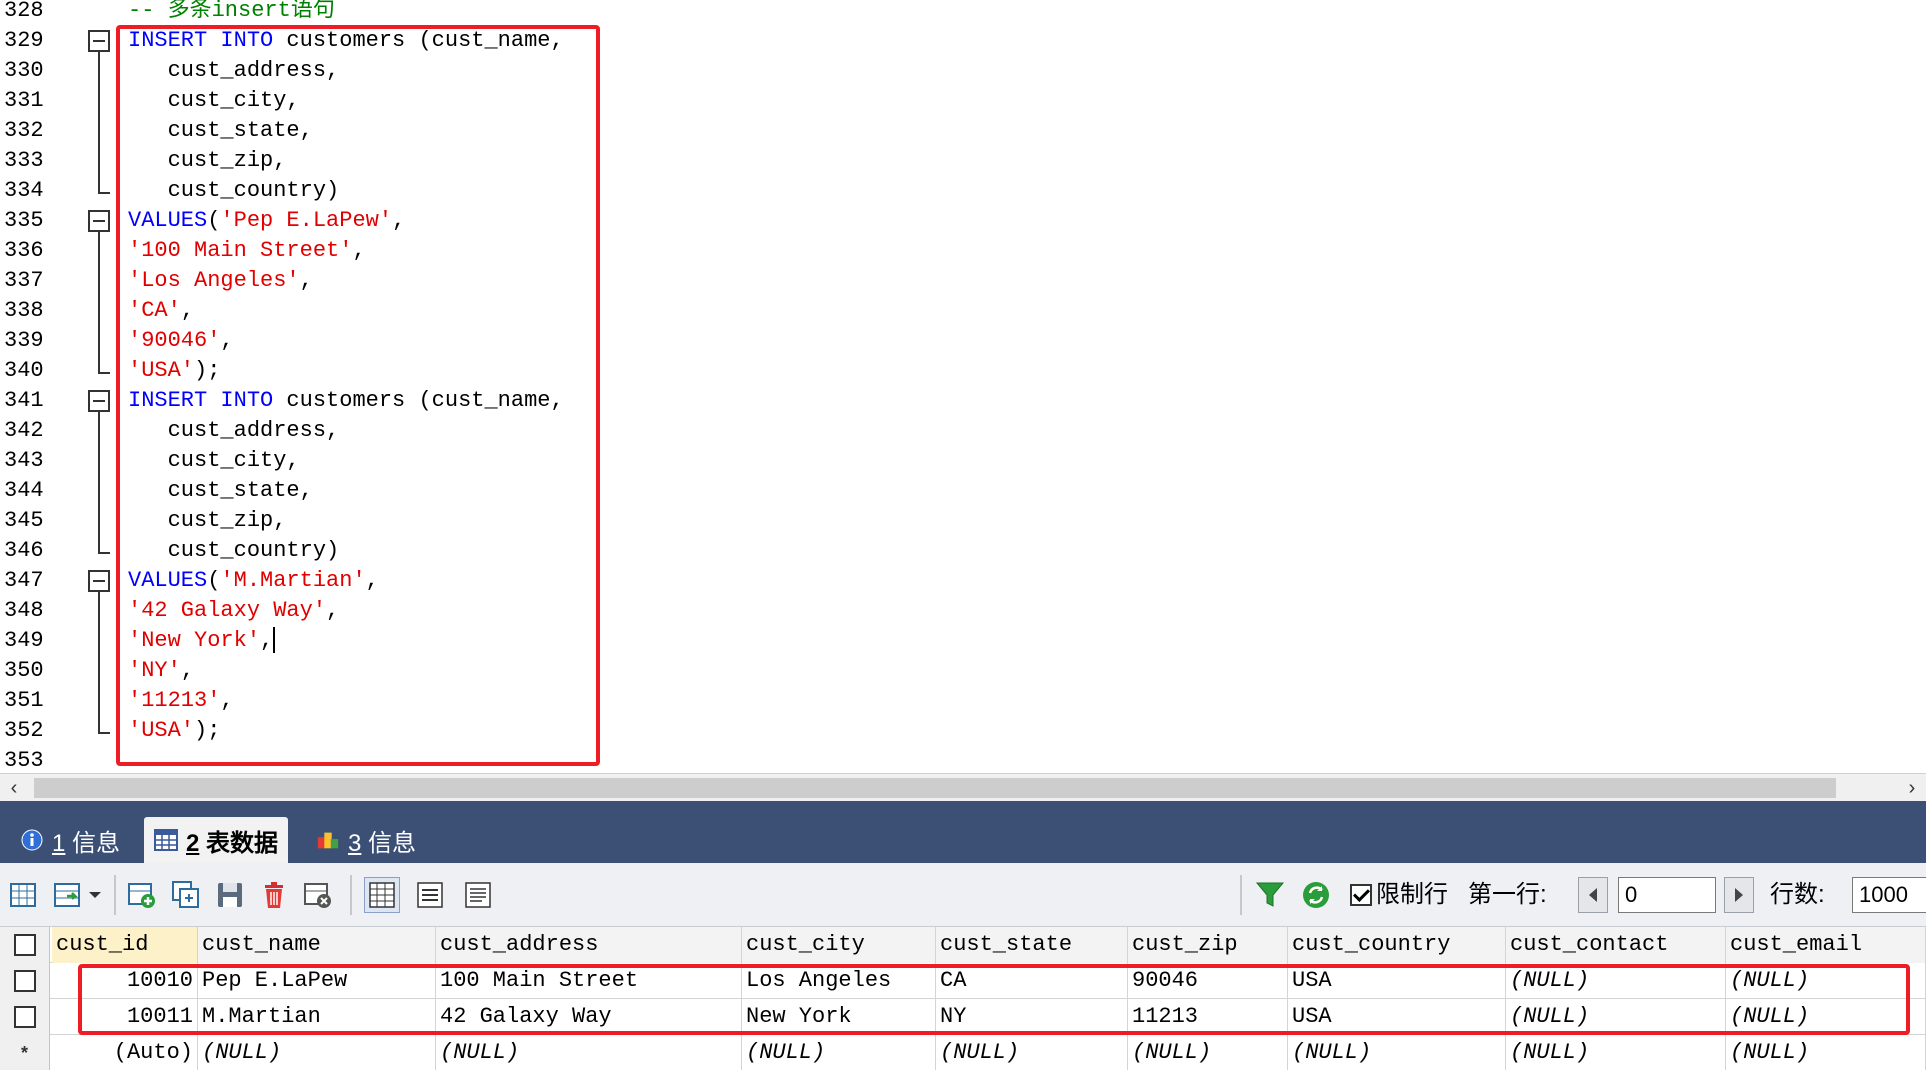  What do you see at coordinates (24, 11) in the screenshot?
I see `line-number: 328` at bounding box center [24, 11].